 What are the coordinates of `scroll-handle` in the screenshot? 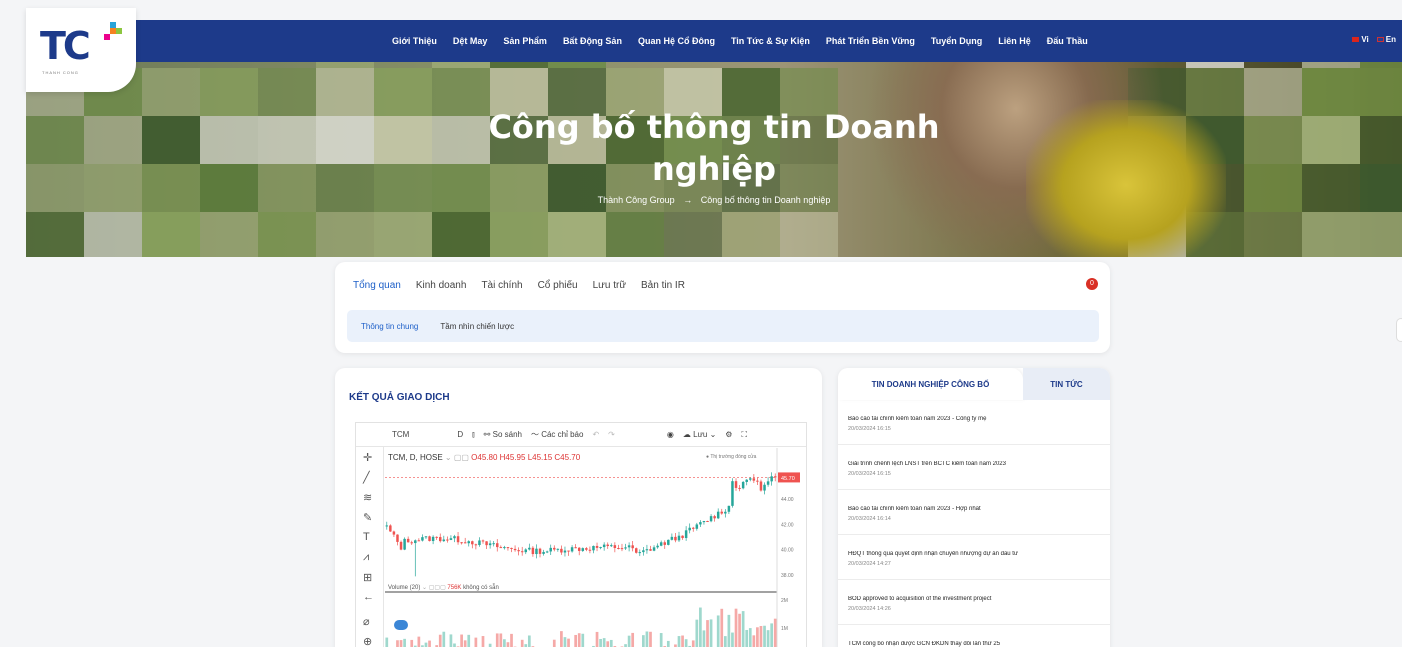 It's located at (1399, 330).